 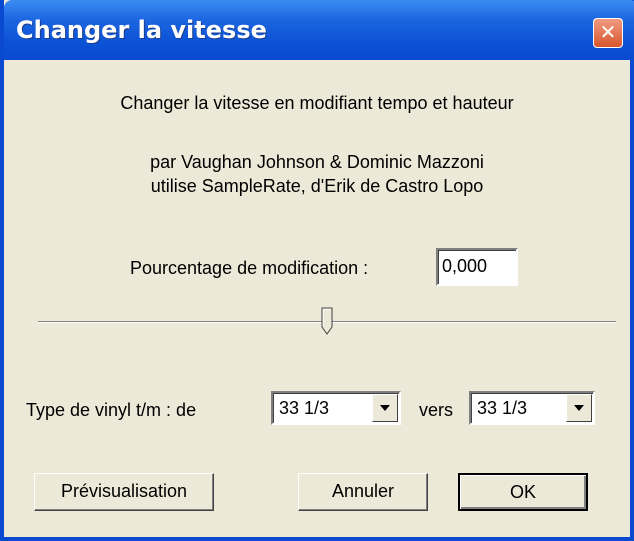 I want to click on title-bar: Changer la vitesse ✕, so click(x=319, y=30).